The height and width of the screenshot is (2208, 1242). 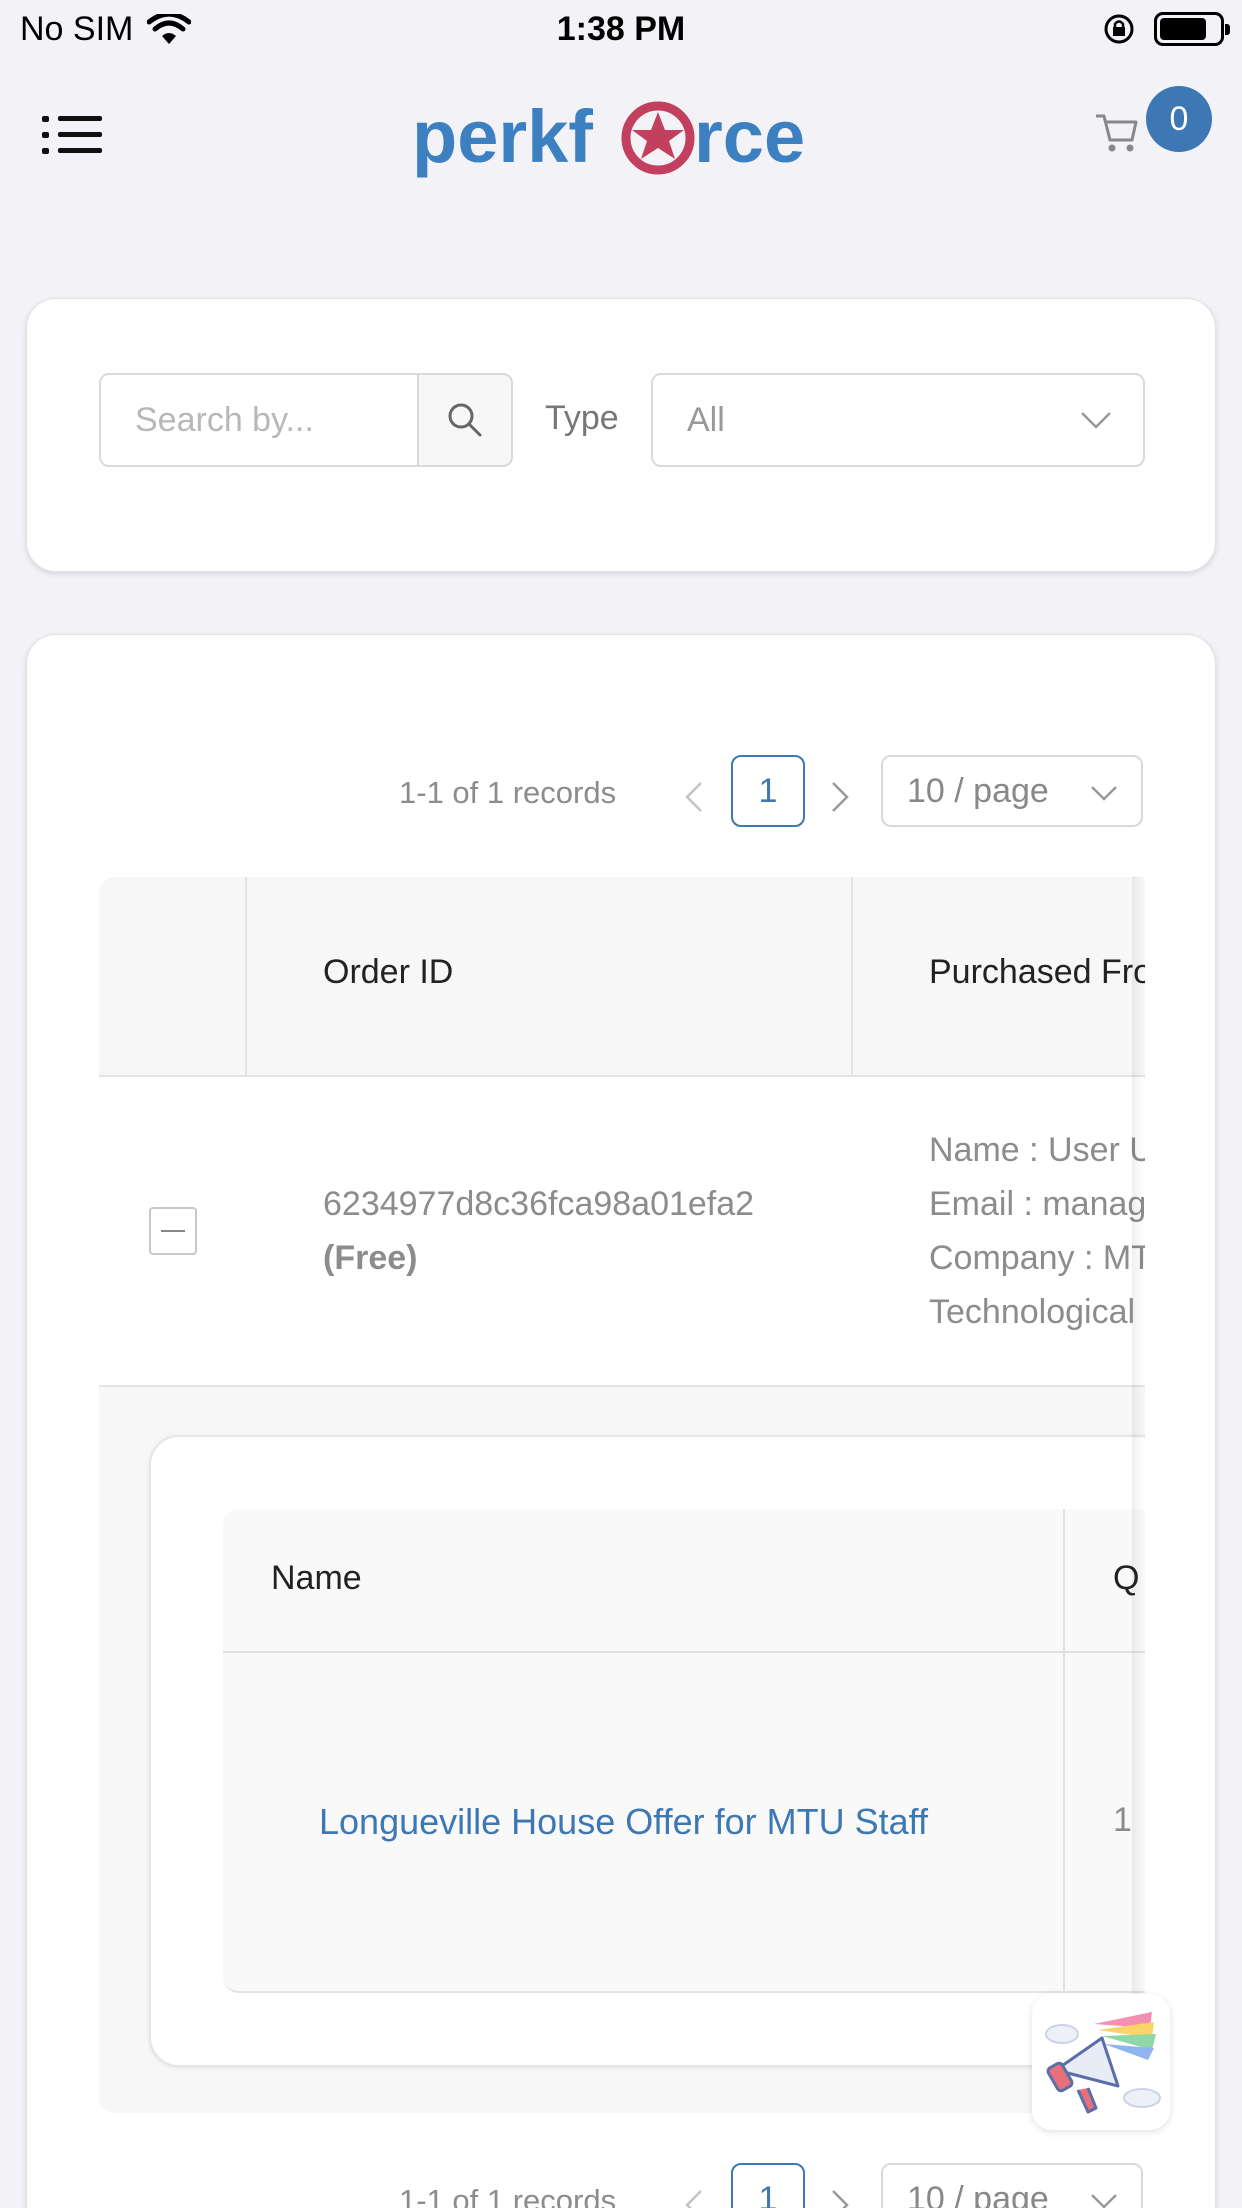 What do you see at coordinates (621, 792) in the screenshot?
I see `pagination-top: 1-1 of 1 records 1 10 / page` at bounding box center [621, 792].